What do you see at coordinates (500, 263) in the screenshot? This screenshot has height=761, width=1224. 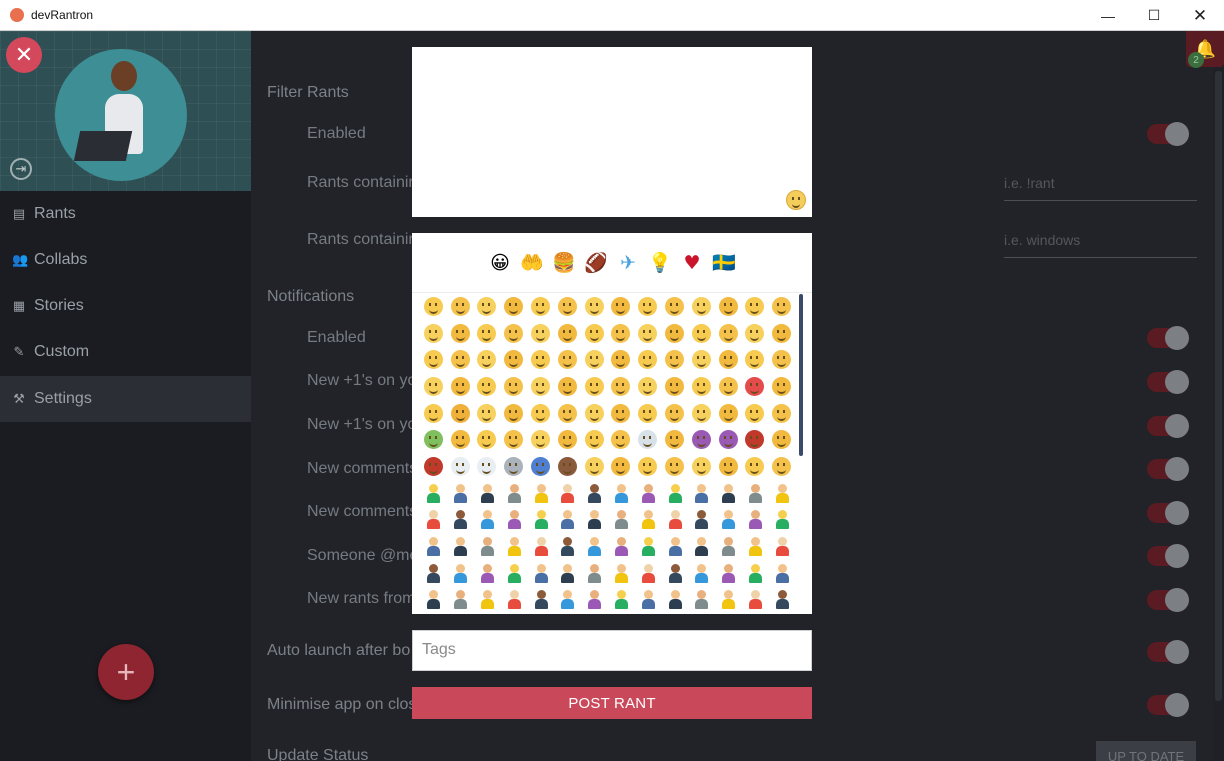 I see `smileys-icon: 😀` at bounding box center [500, 263].